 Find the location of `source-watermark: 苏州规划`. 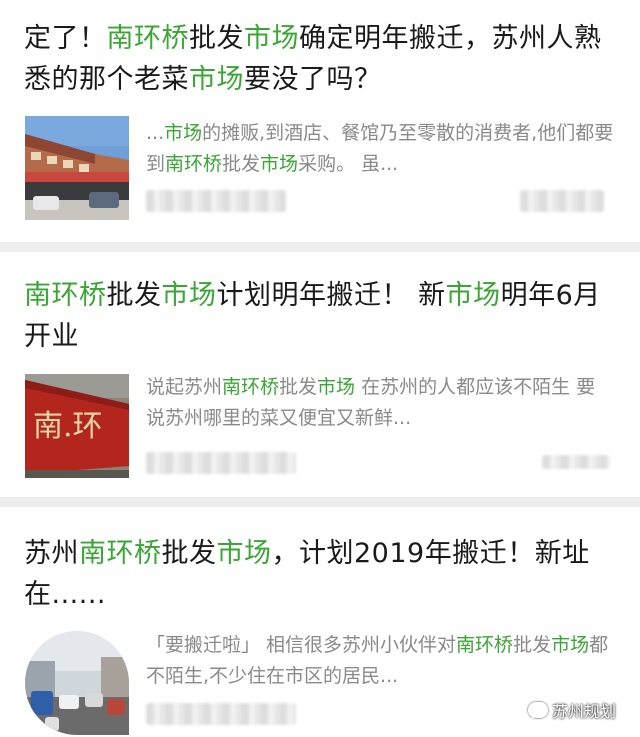

source-watermark: 苏州规划 is located at coordinates (572, 710).